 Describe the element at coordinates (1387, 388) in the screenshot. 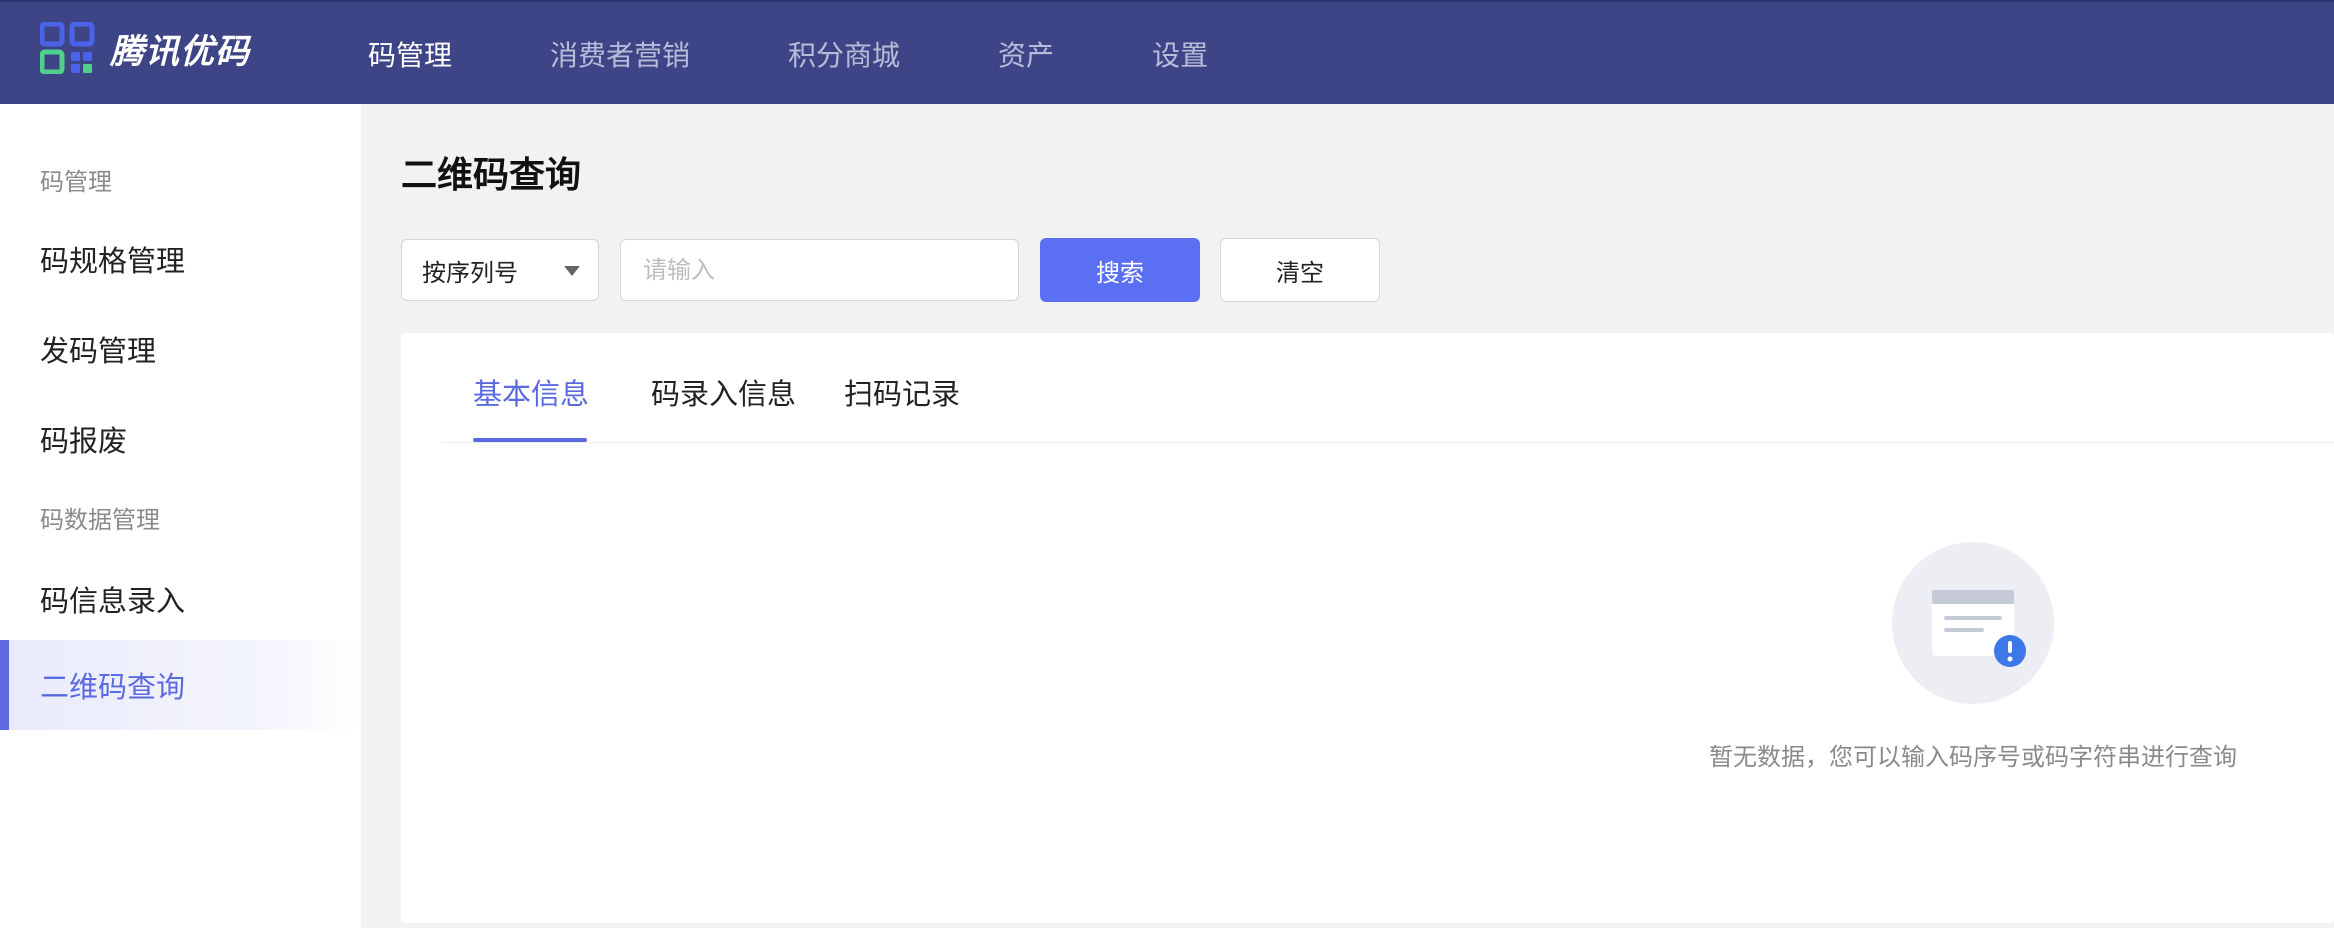

I see `tab-bar: 基本信息 码录入信息 扫码记录` at that location.